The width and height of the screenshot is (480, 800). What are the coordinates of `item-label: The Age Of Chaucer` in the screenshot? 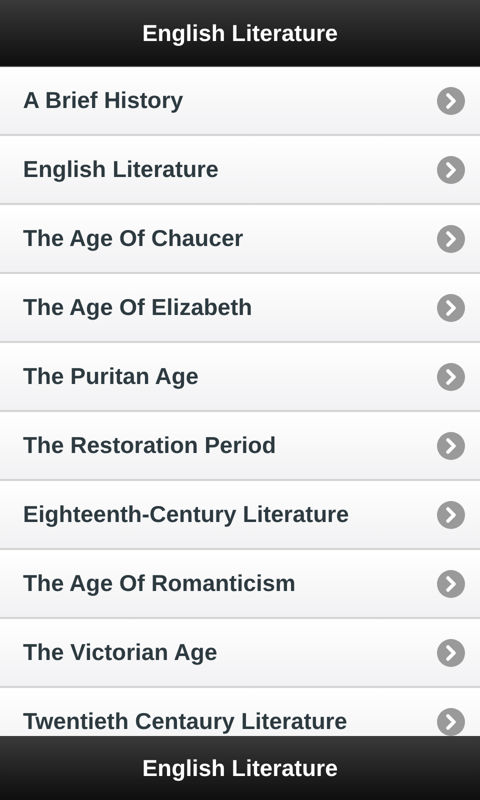 It's located at (133, 239).